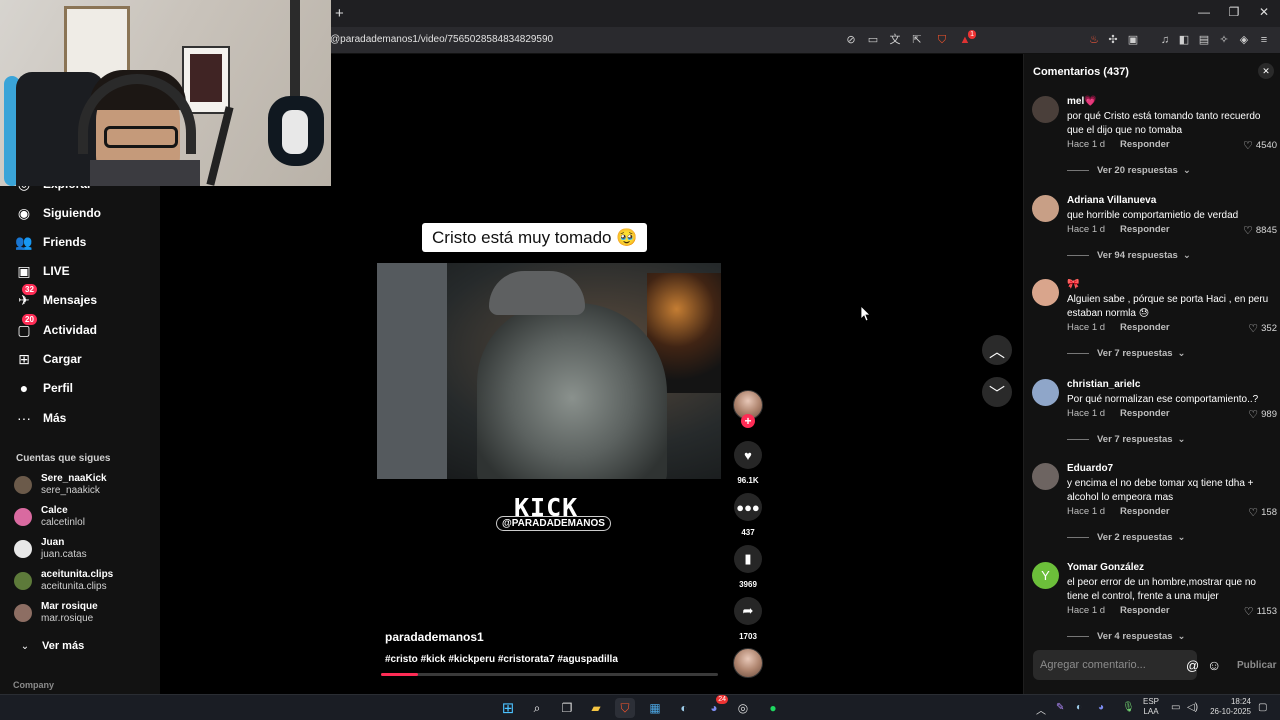  Describe the element at coordinates (63, 581) in the screenshot. I see `followed-account: aceitunita.clips aceitunita.clips` at that location.